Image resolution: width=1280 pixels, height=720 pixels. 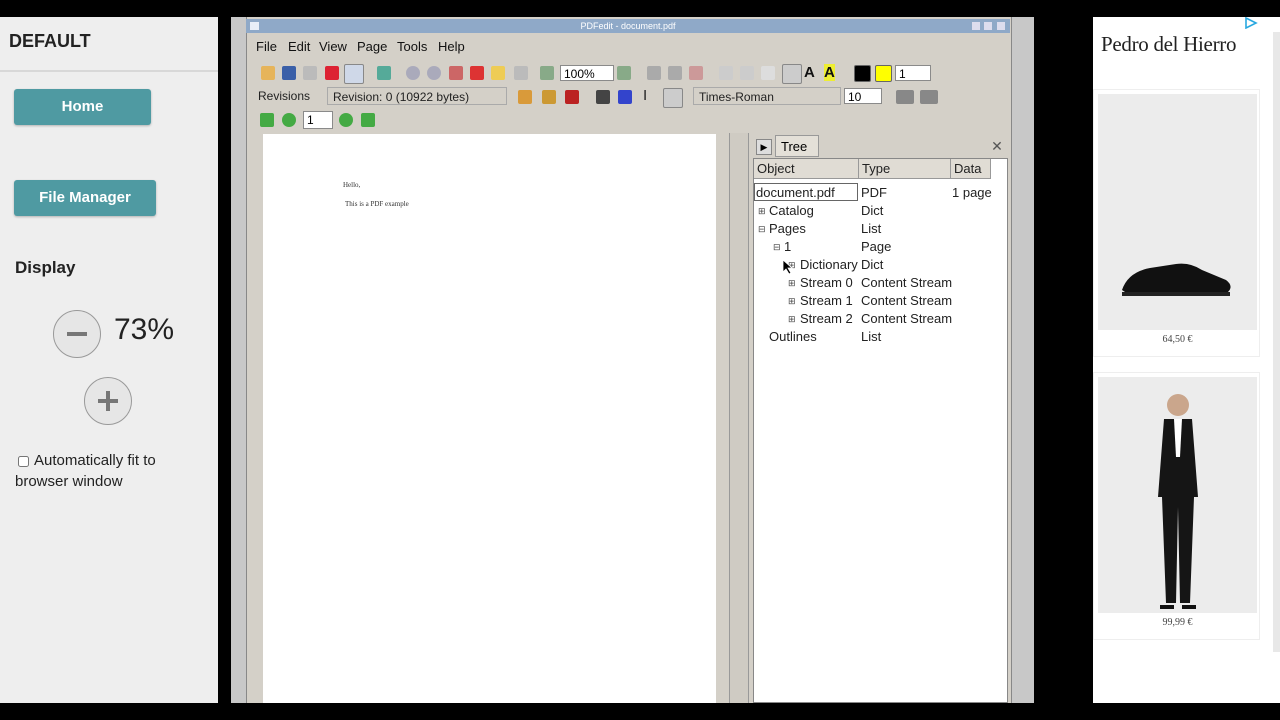 What do you see at coordinates (881, 229) in the screenshot?
I see `tree-row: ⊟ Pages List` at bounding box center [881, 229].